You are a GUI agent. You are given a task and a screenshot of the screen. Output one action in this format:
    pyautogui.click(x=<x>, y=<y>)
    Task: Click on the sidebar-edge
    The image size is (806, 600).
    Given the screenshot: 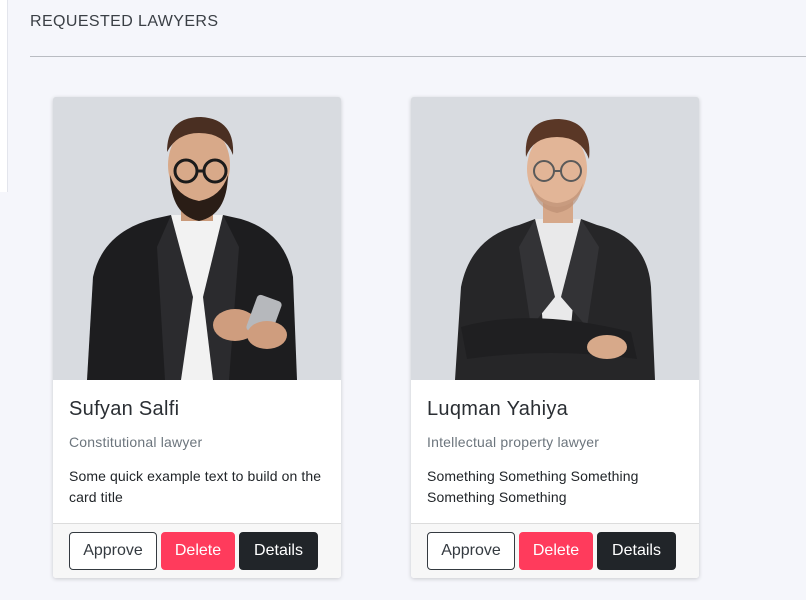 What is the action you would take?
    pyautogui.click(x=4, y=96)
    